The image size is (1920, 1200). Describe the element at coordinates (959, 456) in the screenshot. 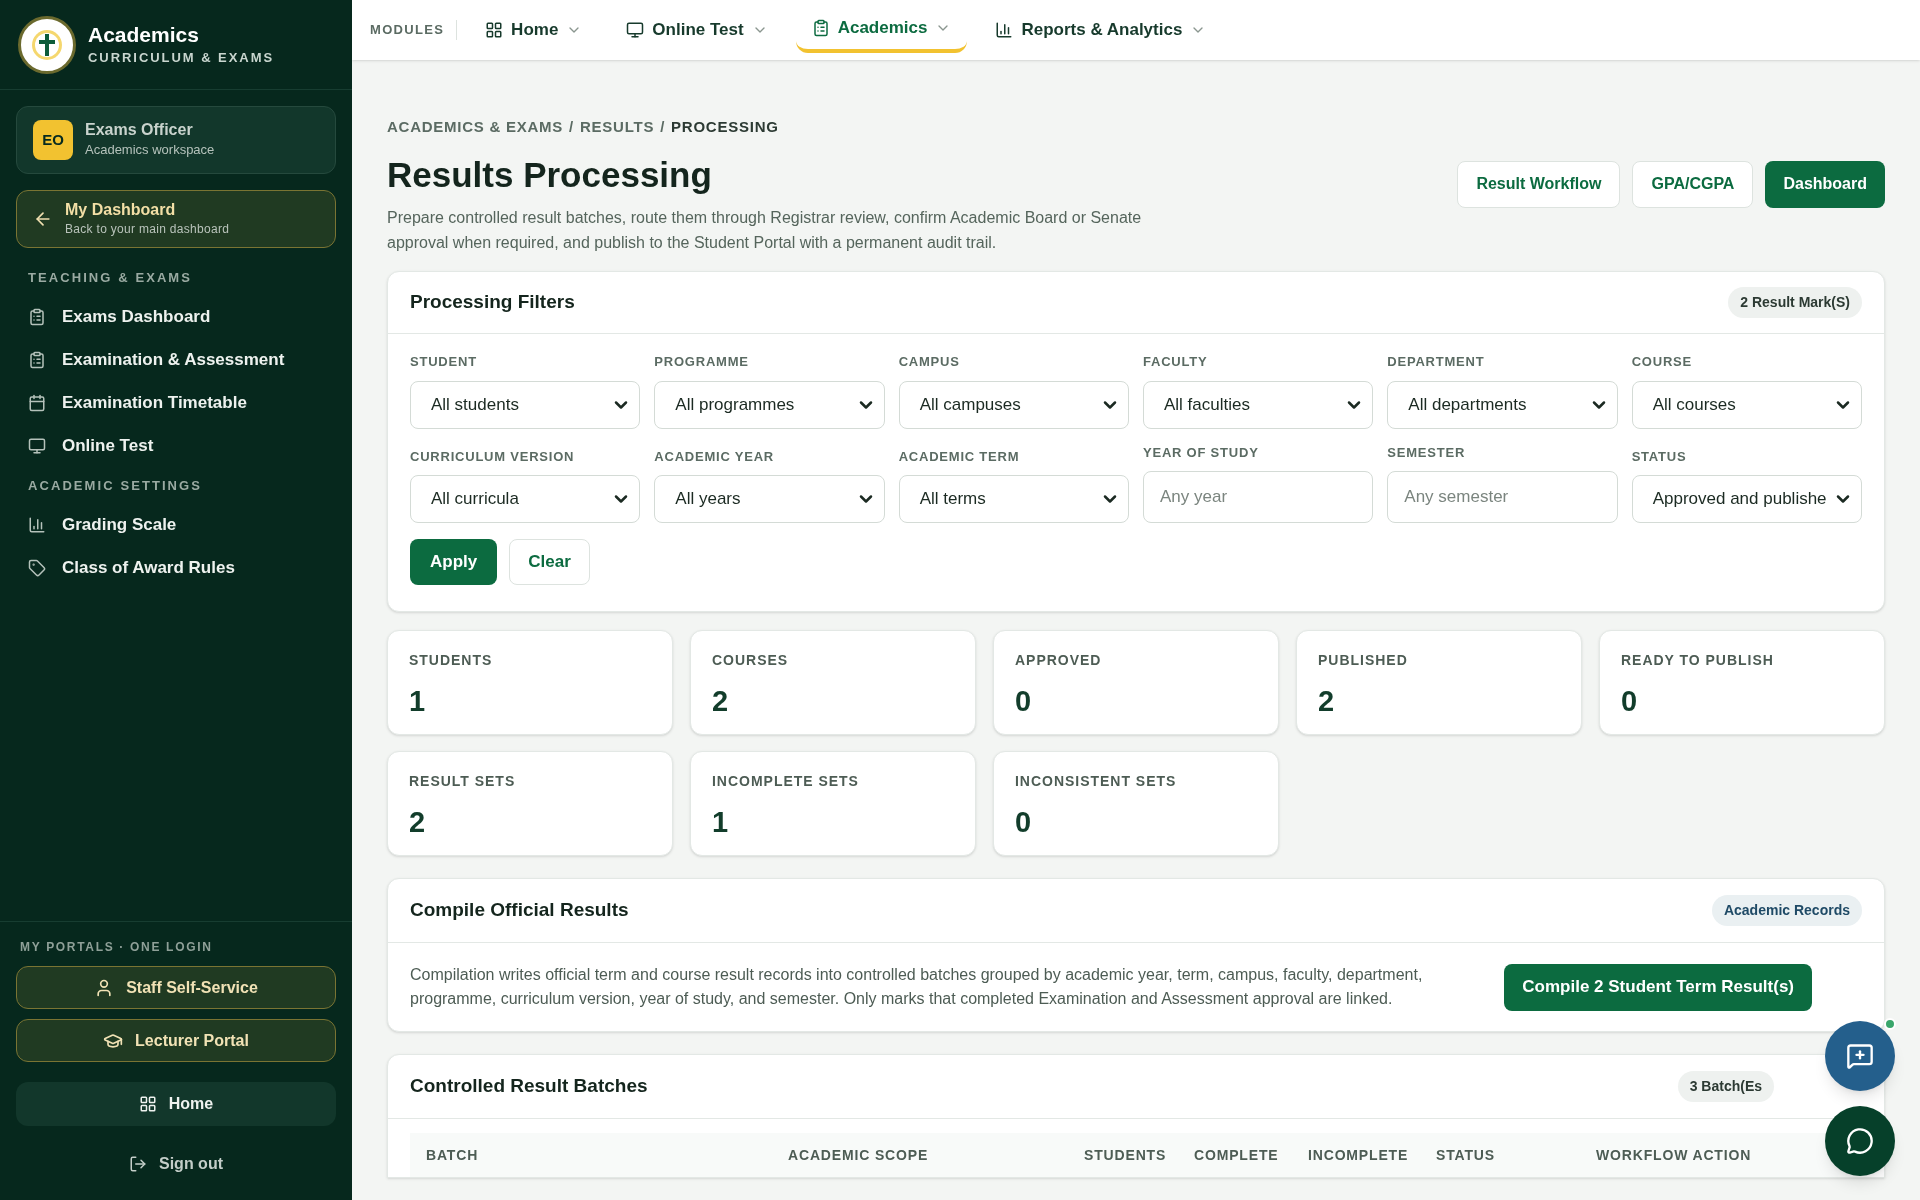

I see `filter-label: ACADEMIC TERM` at that location.